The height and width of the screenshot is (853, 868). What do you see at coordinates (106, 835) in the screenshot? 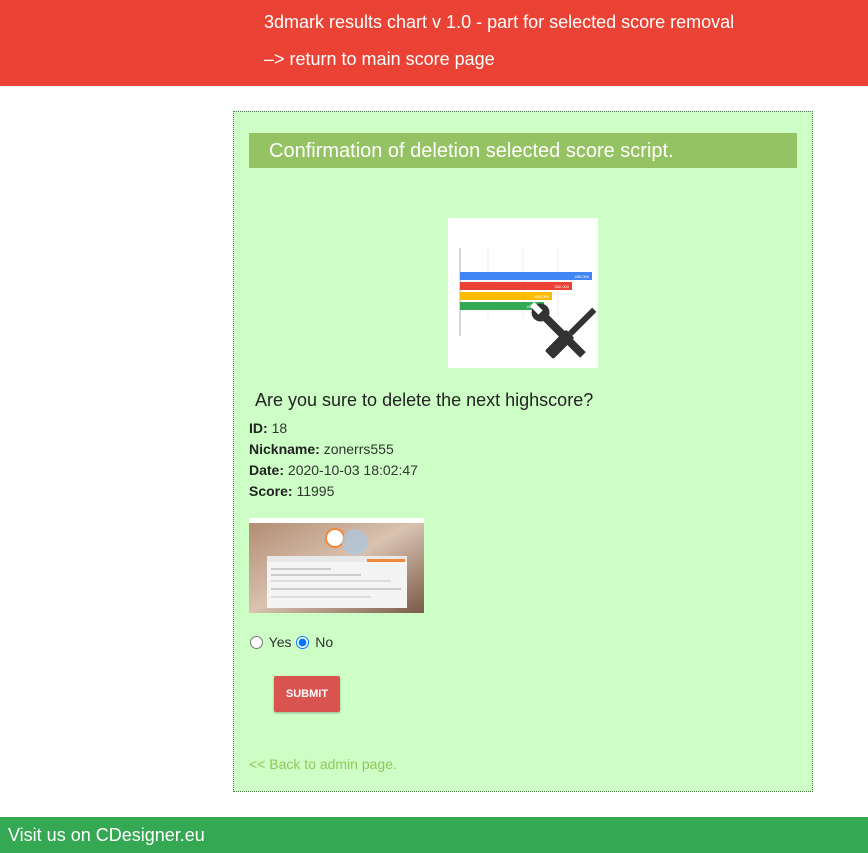
I see `footer-text: Visit us on CDesigner.eu` at bounding box center [106, 835].